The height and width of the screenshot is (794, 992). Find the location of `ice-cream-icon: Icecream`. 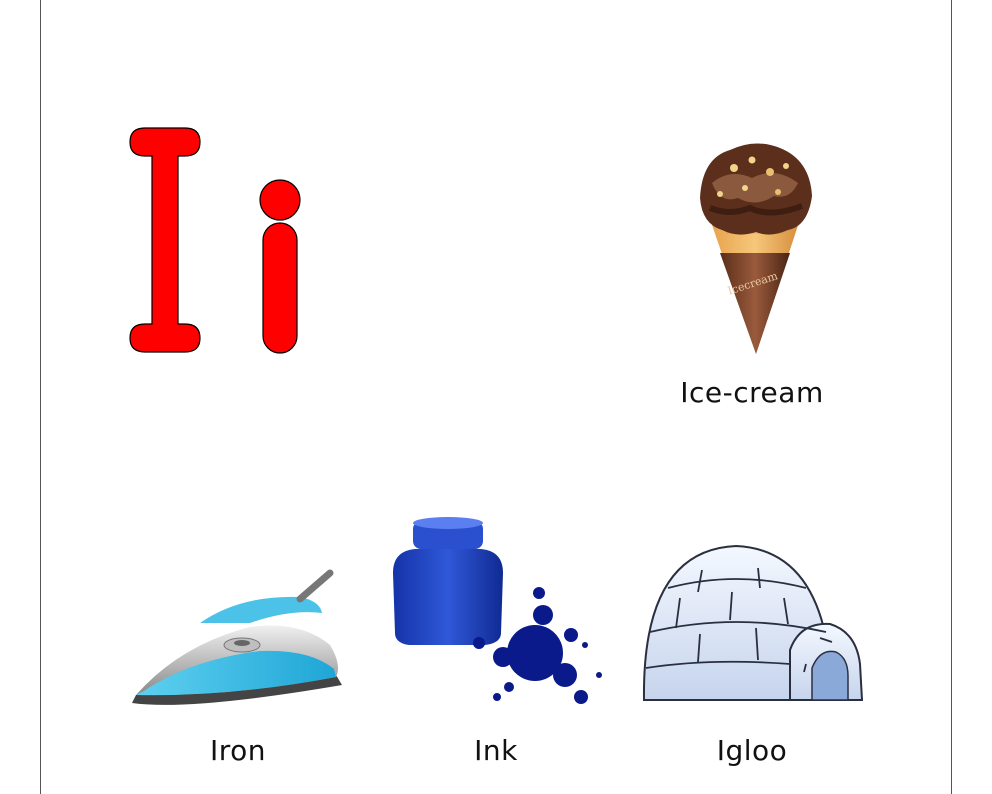

ice-cream-icon: Icecream is located at coordinates (756, 248).